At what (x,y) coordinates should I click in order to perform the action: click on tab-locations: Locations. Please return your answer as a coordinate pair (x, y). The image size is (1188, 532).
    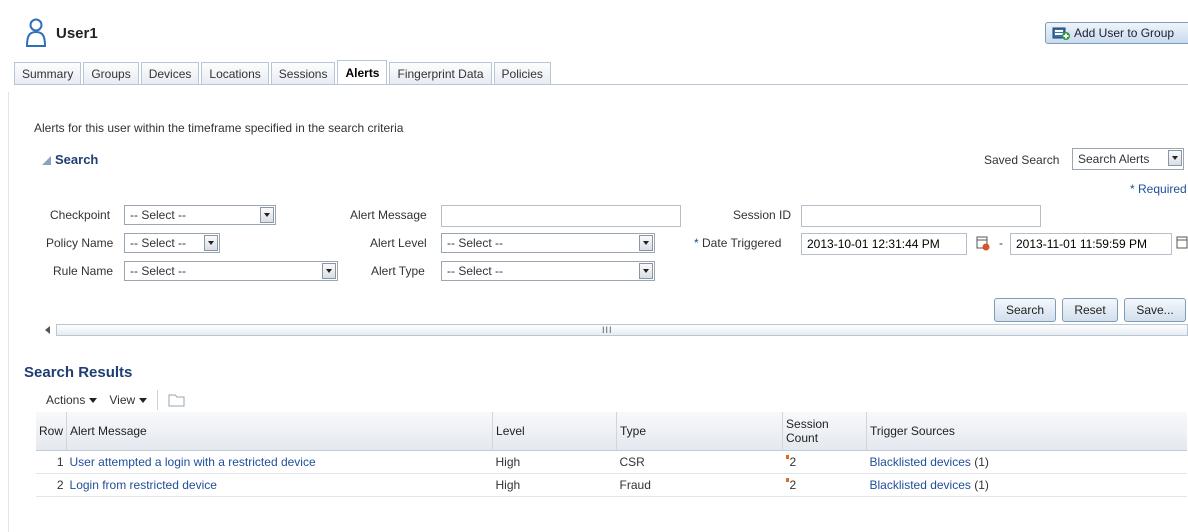
    Looking at the image, I should click on (235, 73).